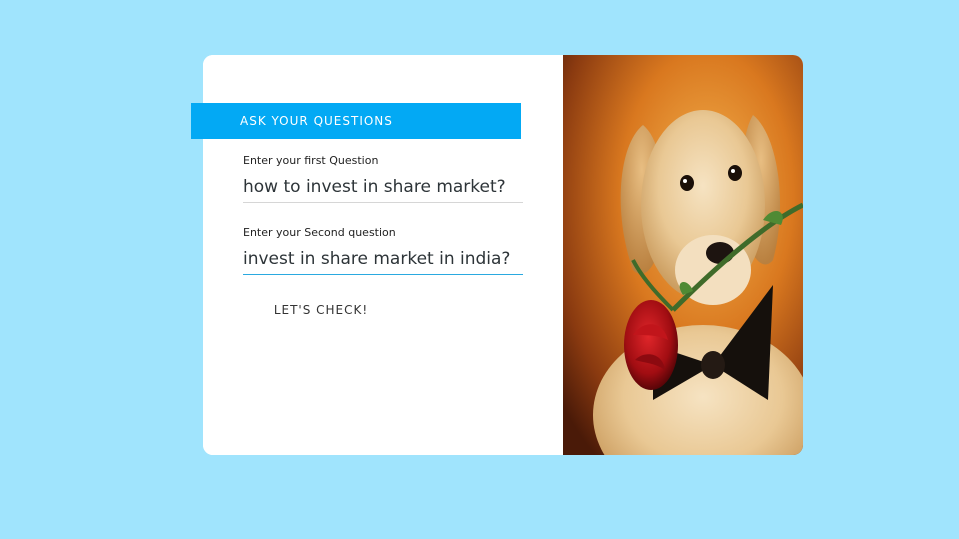  Describe the element at coordinates (383, 187) in the screenshot. I see `first-question-input` at that location.